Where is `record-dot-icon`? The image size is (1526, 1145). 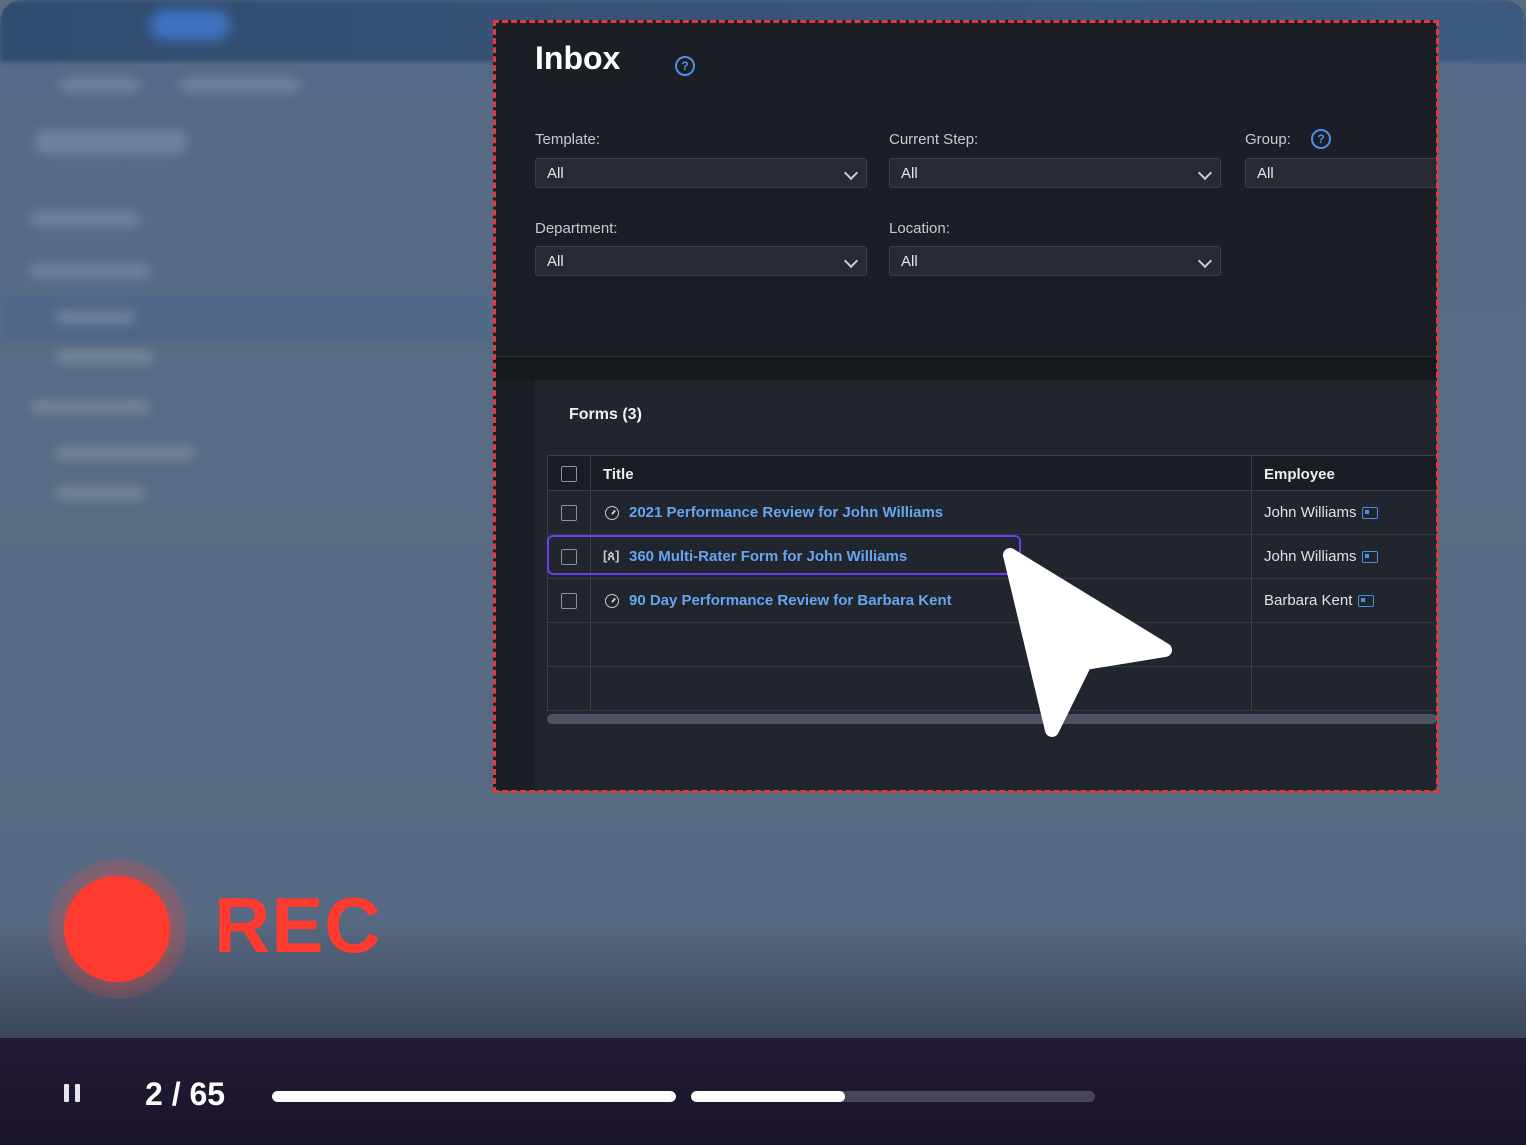
record-dot-icon is located at coordinates (117, 929).